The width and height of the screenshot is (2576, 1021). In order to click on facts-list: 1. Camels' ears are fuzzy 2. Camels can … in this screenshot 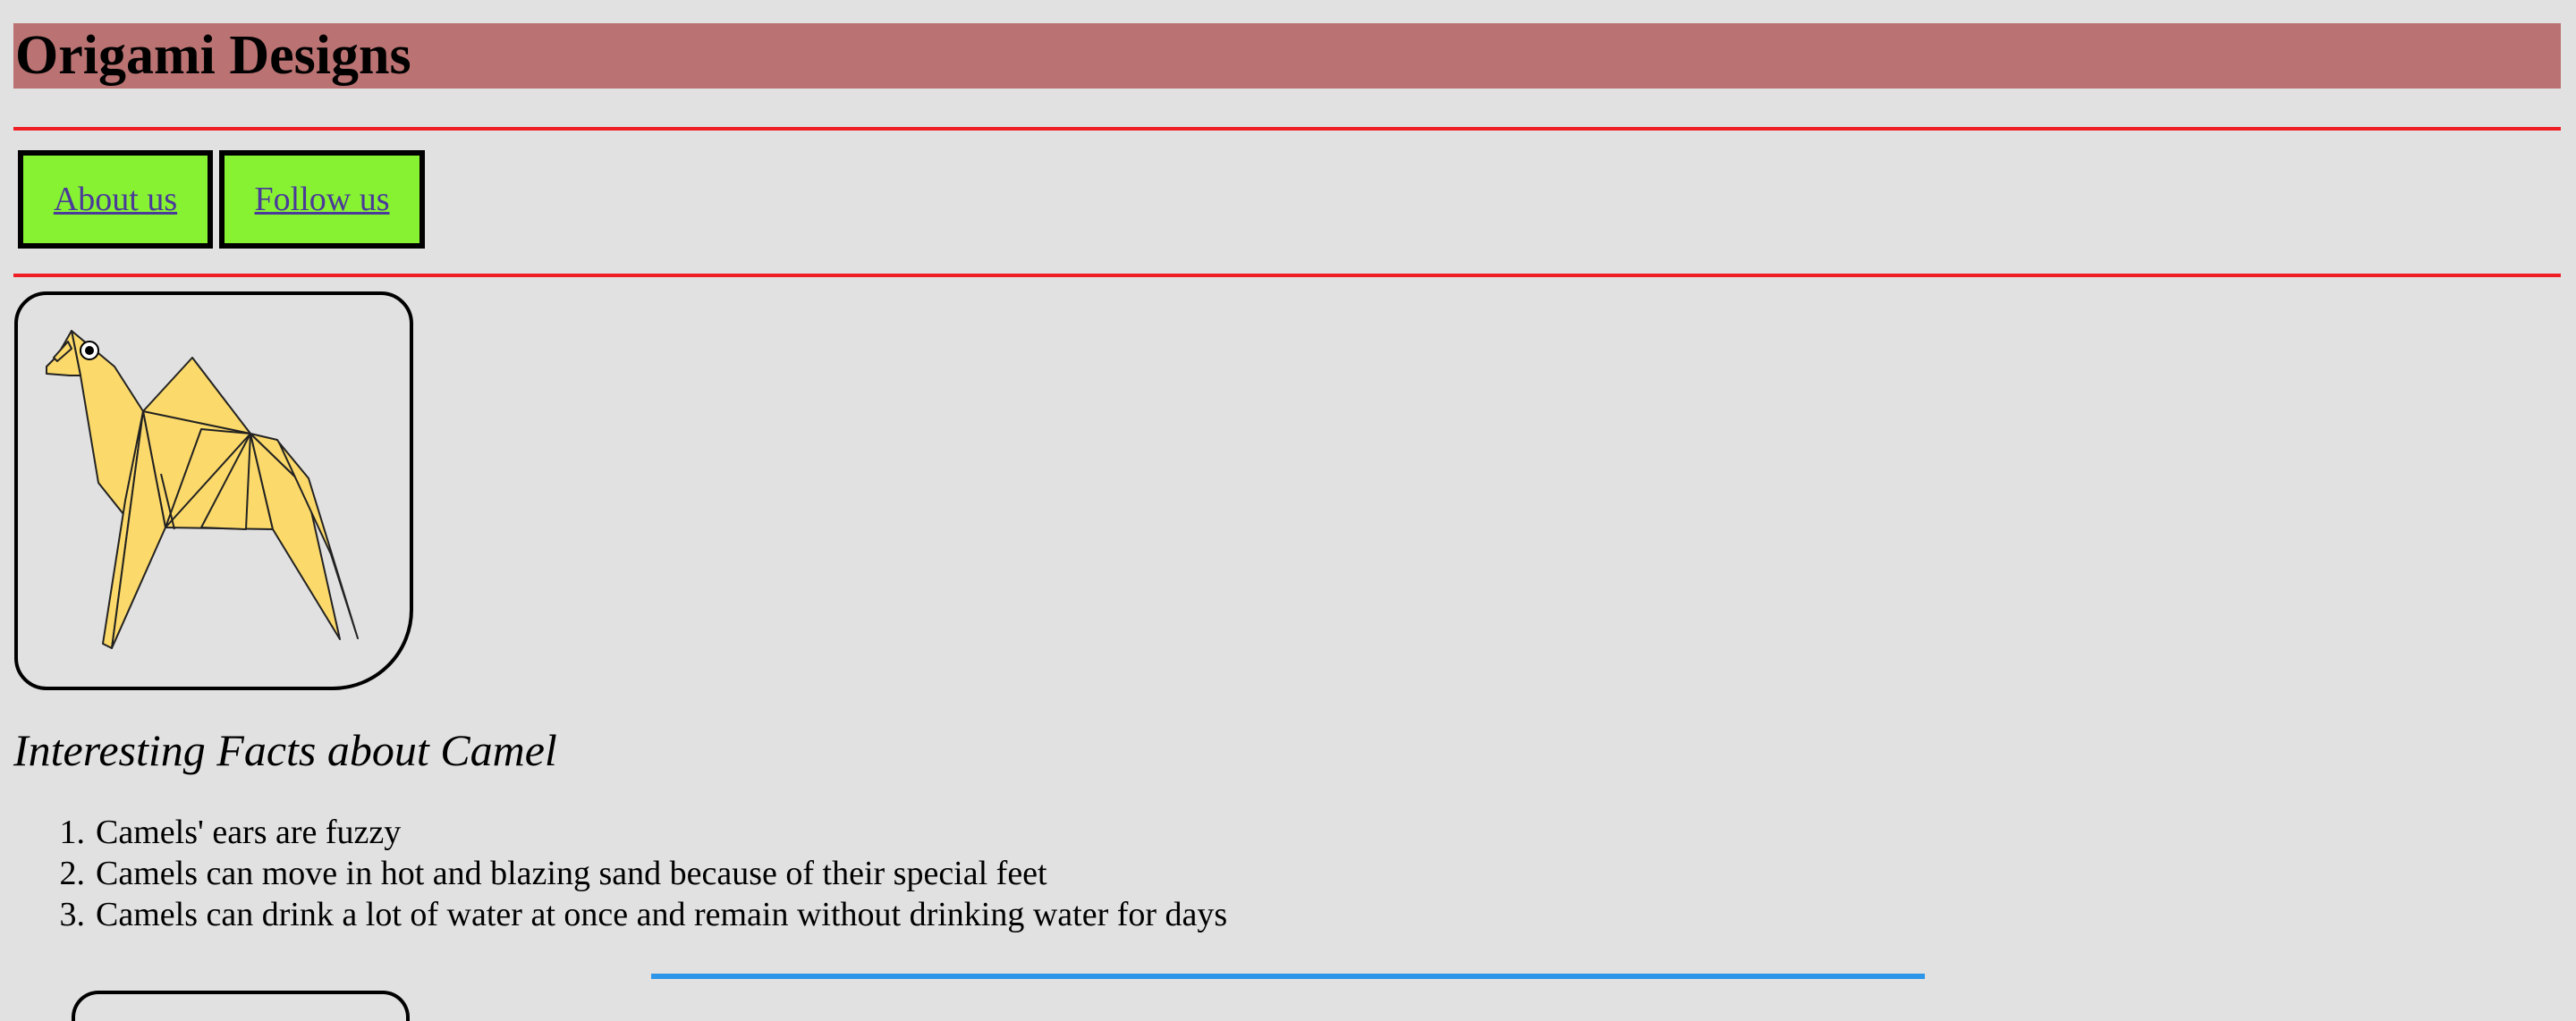, I will do `click(620, 873)`.